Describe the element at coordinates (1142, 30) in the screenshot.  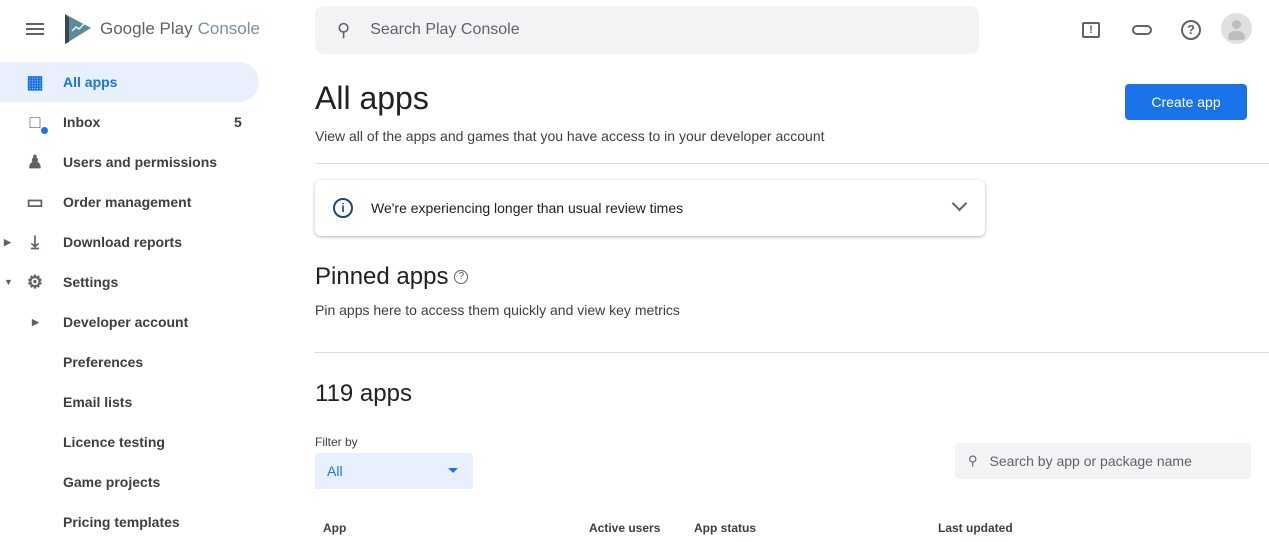
I see `link-icon` at that location.